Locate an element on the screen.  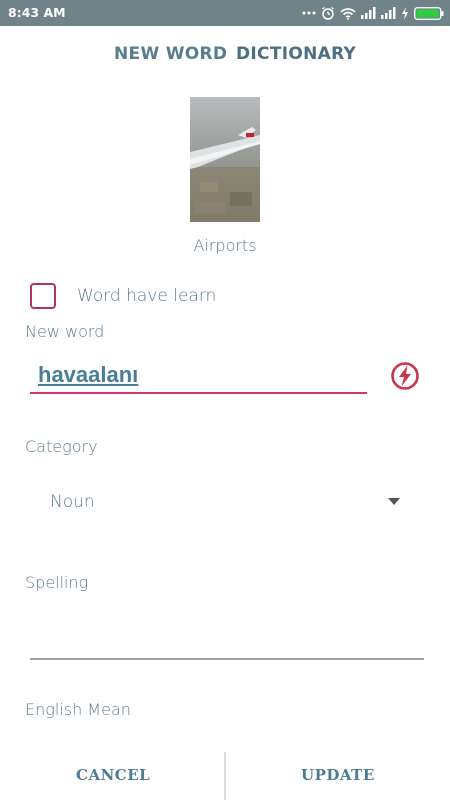
learned-checkbox-row: Word have learn is located at coordinates (123, 296).